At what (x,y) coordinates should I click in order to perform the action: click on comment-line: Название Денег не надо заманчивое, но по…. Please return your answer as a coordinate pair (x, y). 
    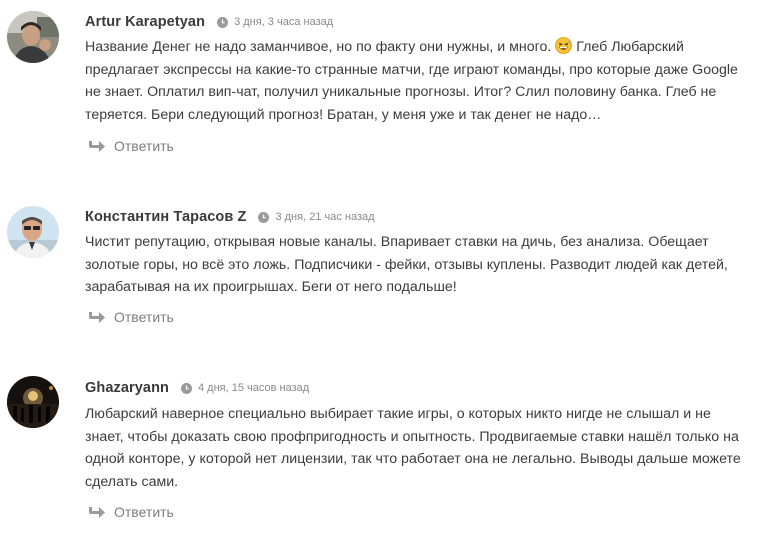
    Looking at the image, I should click on (419, 47).